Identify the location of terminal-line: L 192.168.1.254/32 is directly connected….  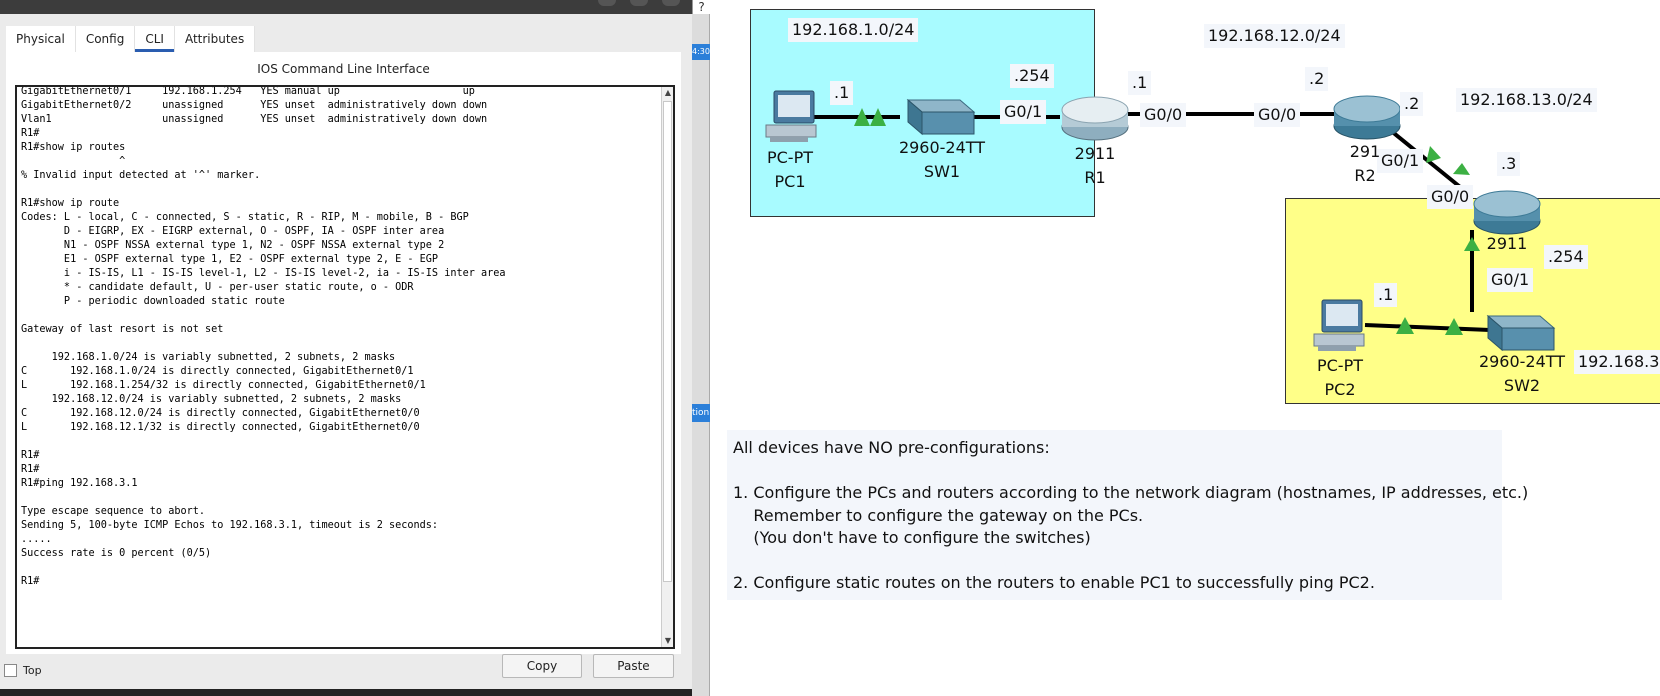
(223, 385).